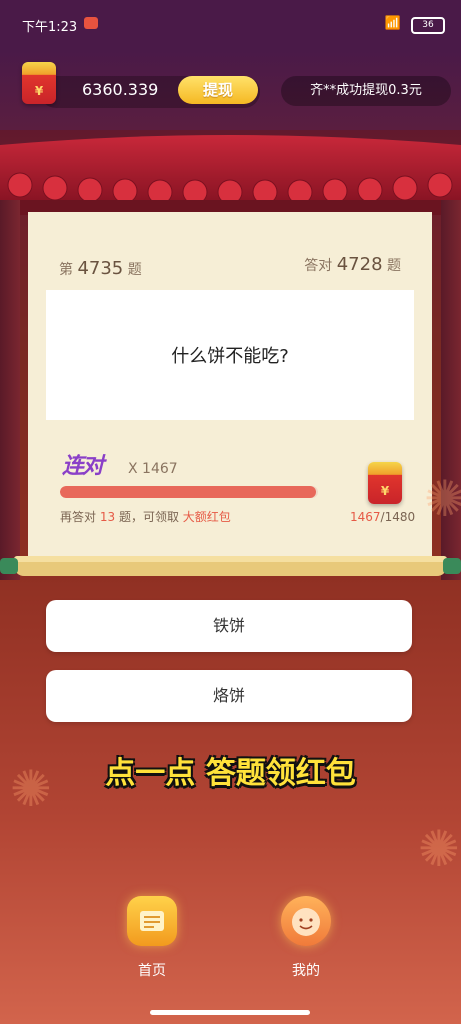 Image resolution: width=461 pixels, height=1024 pixels. Describe the element at coordinates (83, 466) in the screenshot. I see `combo-logo: 连对` at that location.